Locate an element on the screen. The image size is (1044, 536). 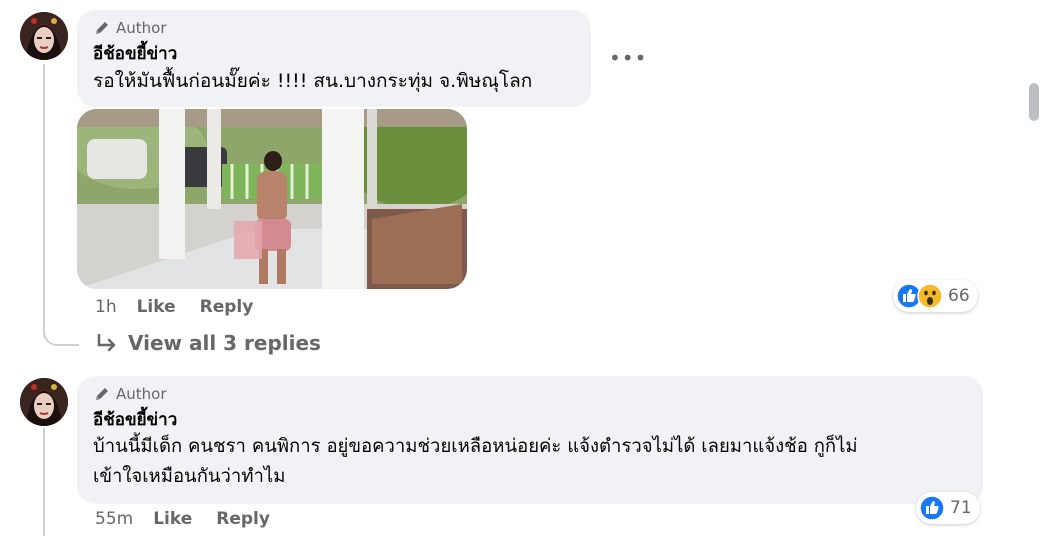
reaction-summary: 66 is located at coordinates (935, 296).